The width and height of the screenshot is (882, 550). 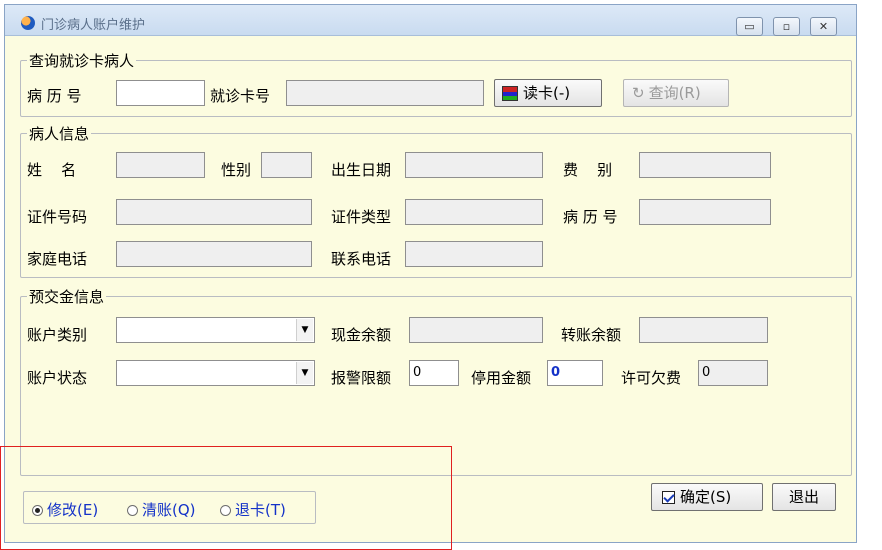 I want to click on alarm-limit-input: 0, so click(x=434, y=373).